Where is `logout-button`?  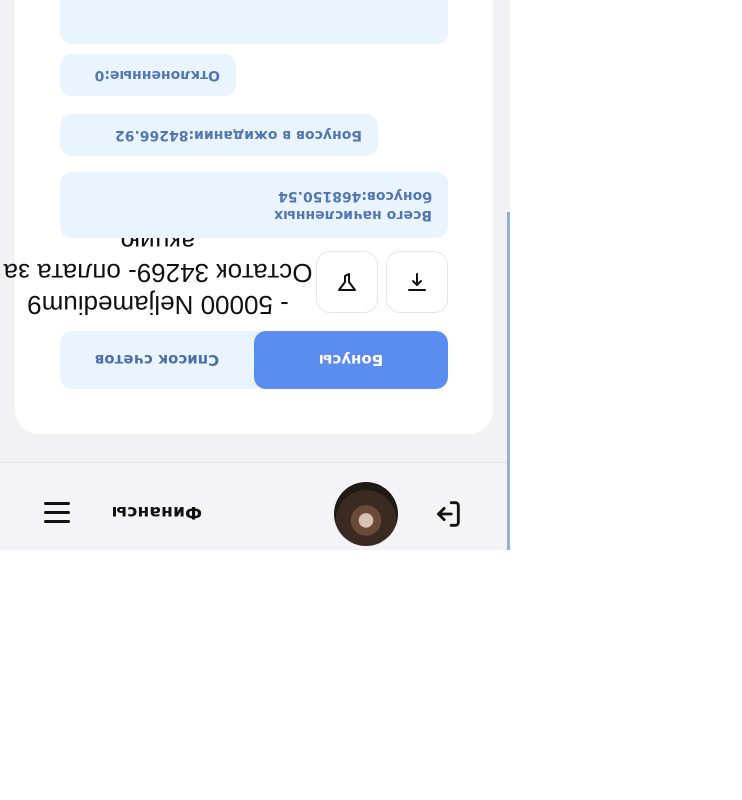 logout-button is located at coordinates (447, 514).